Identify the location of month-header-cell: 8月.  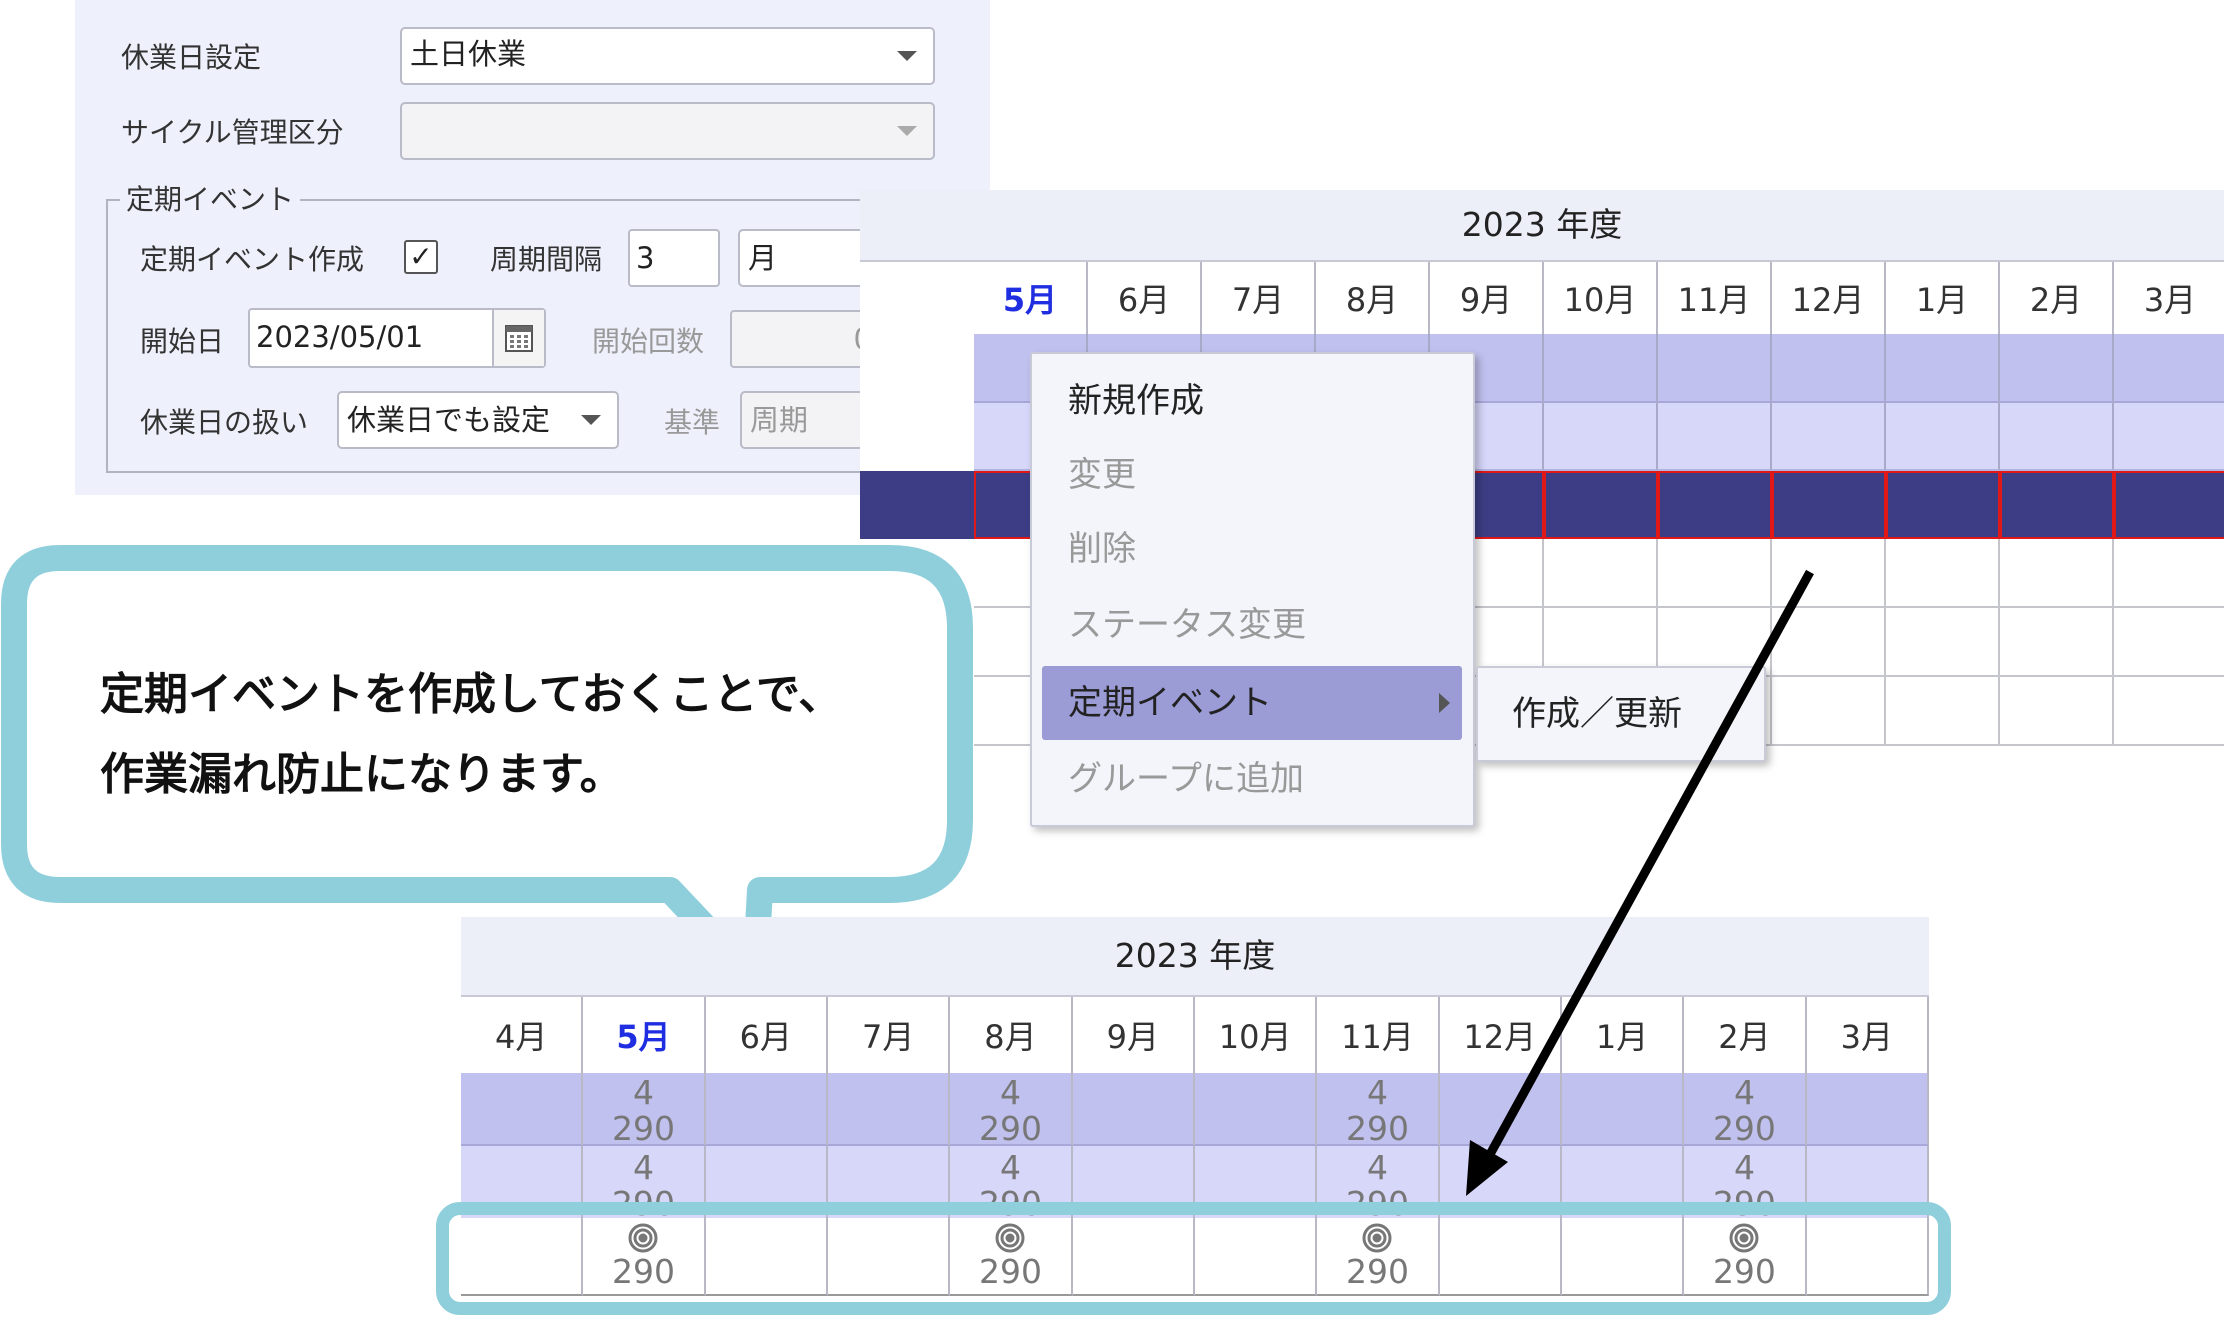
(1011, 1035).